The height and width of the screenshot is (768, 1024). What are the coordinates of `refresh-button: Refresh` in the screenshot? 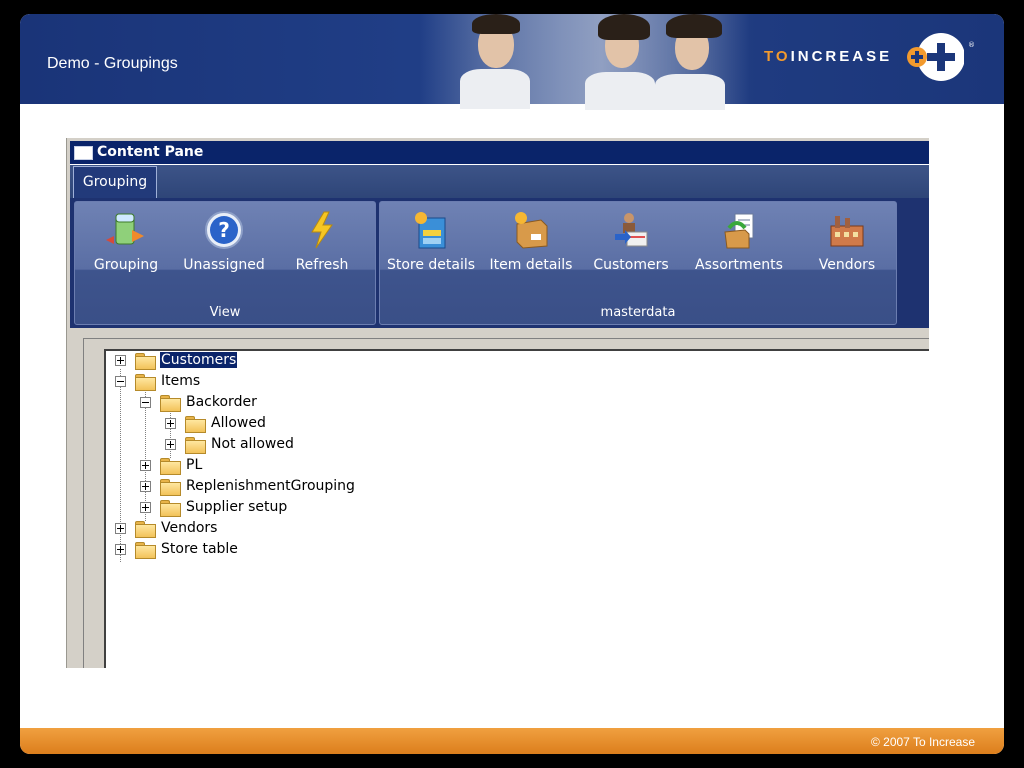 It's located at (322, 241).